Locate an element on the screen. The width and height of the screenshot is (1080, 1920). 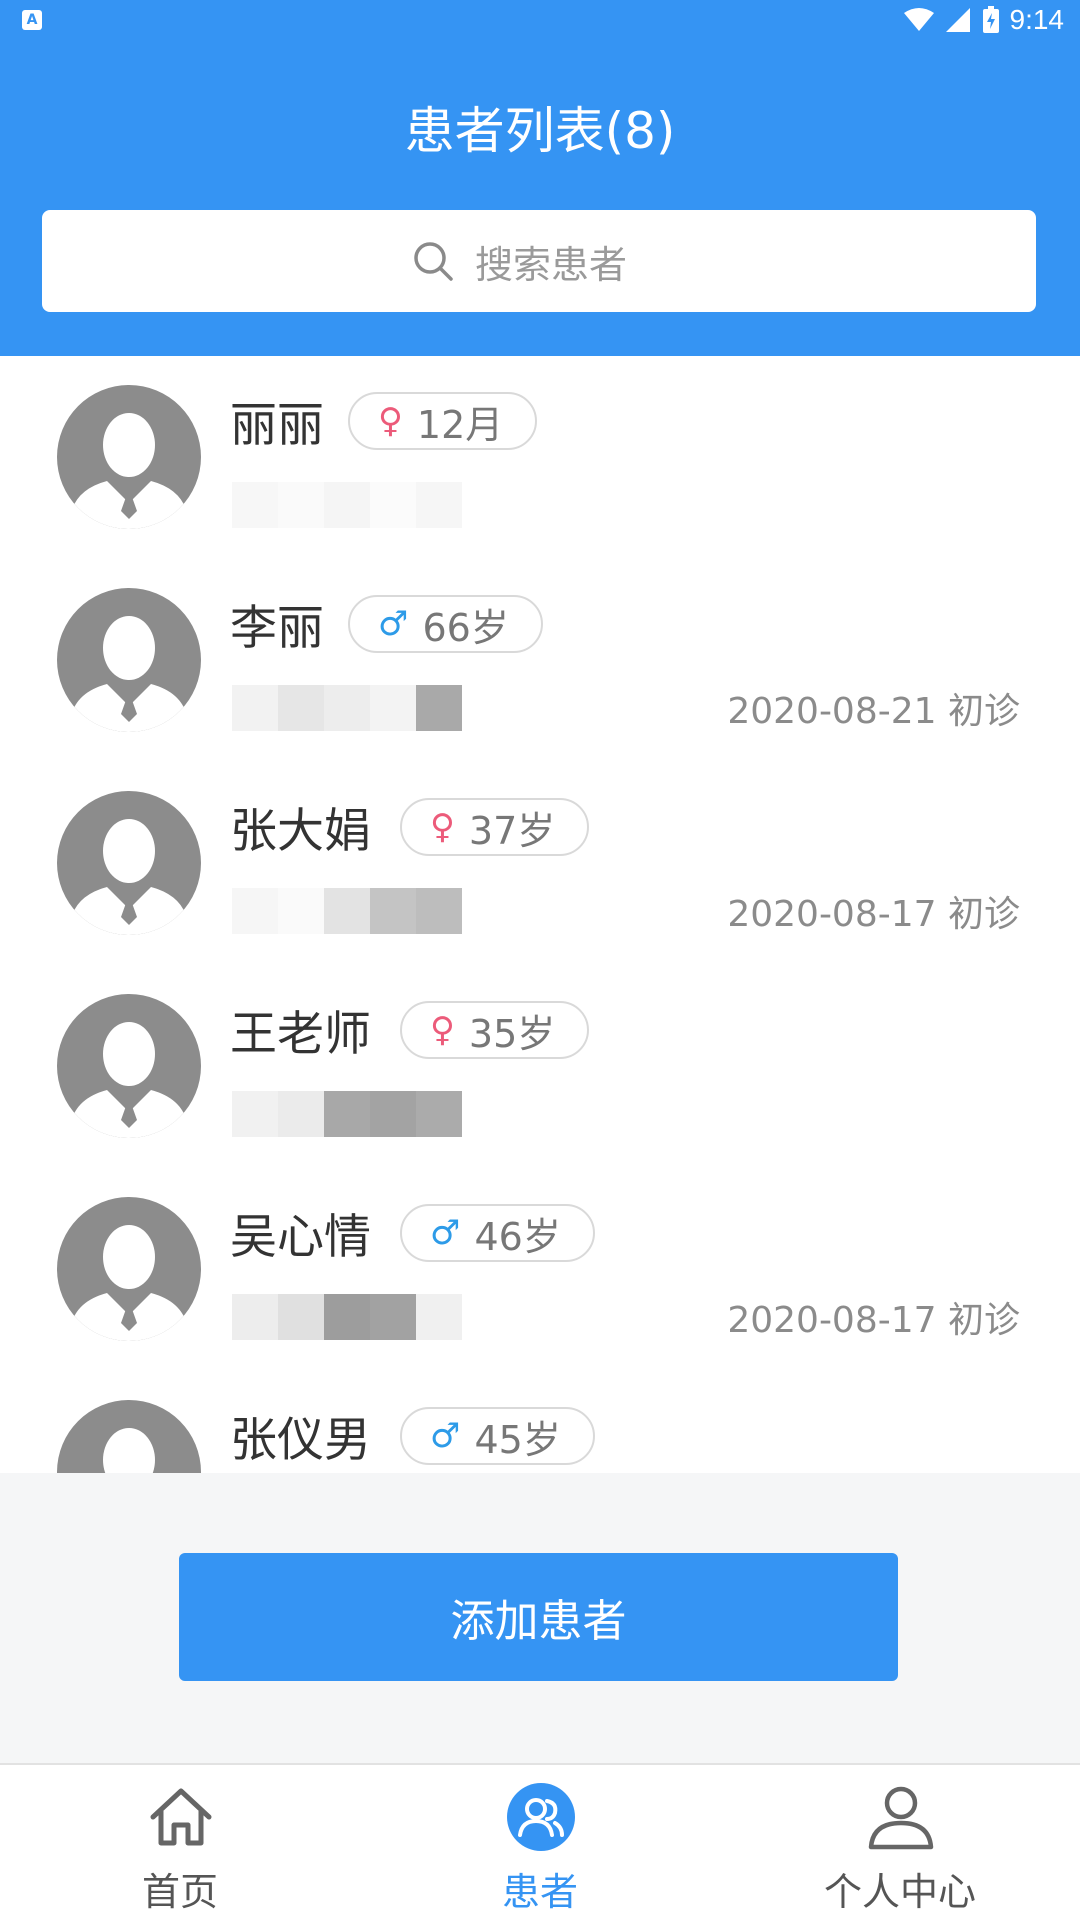
patient-name: 张大娟 is located at coordinates (300, 831).